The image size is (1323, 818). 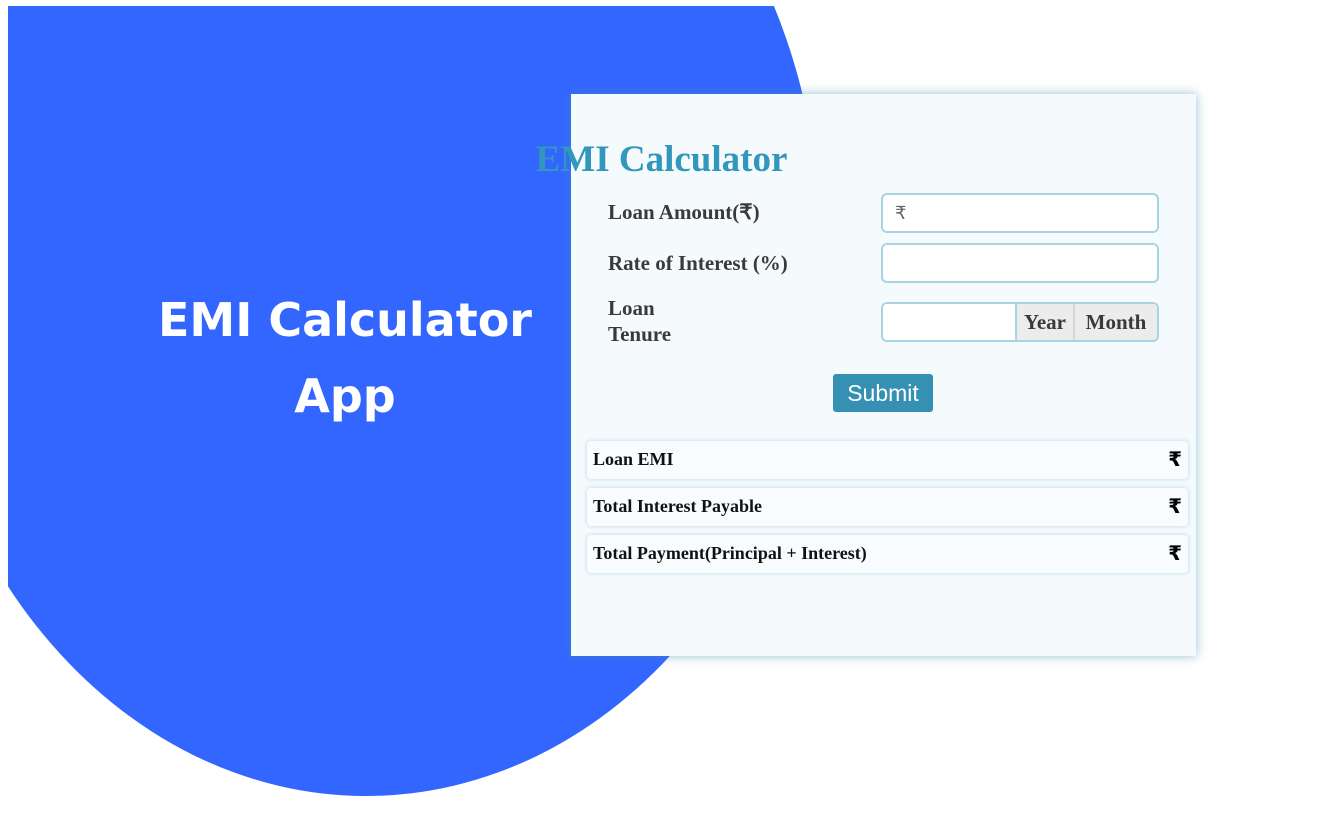 I want to click on tenure-year-button: Year, so click(x=1046, y=322).